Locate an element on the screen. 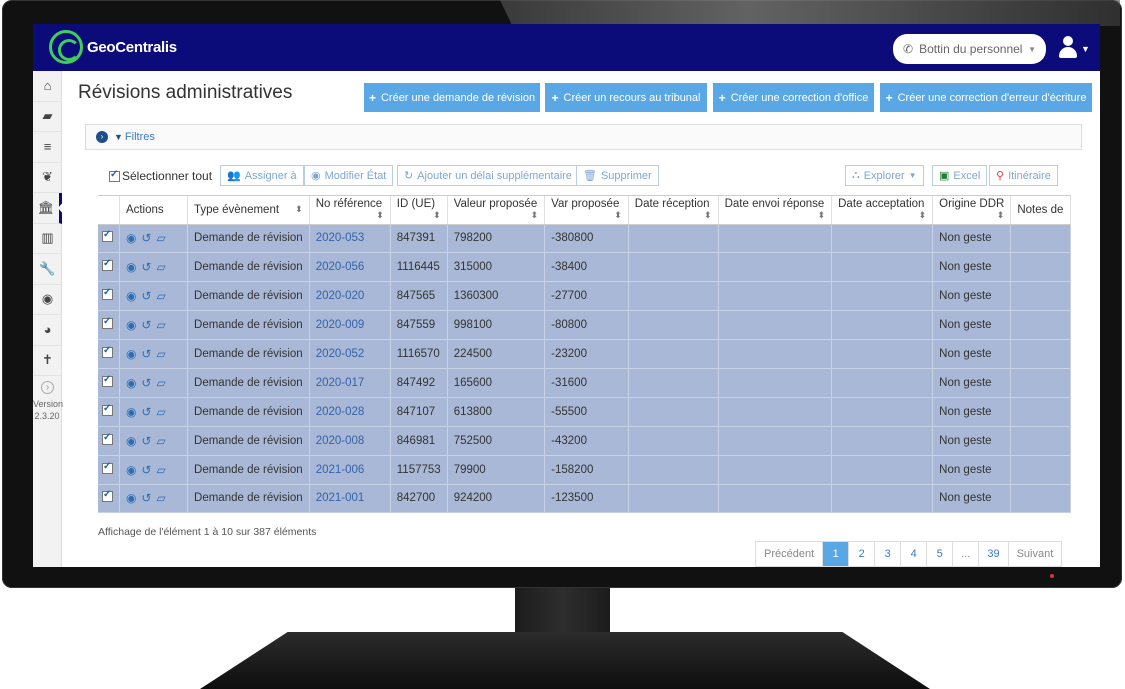 This screenshot has height=689, width=1125. sidebar-item-folder-open: ▰ is located at coordinates (47, 117).